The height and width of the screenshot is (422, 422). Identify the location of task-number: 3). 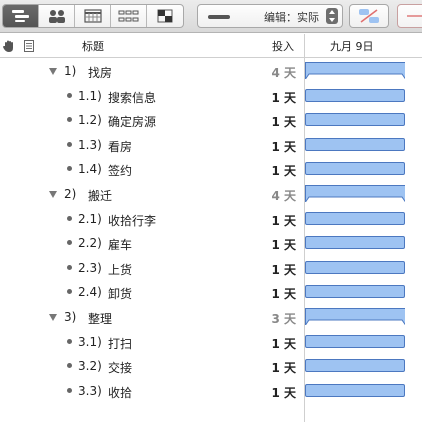
(70, 316).